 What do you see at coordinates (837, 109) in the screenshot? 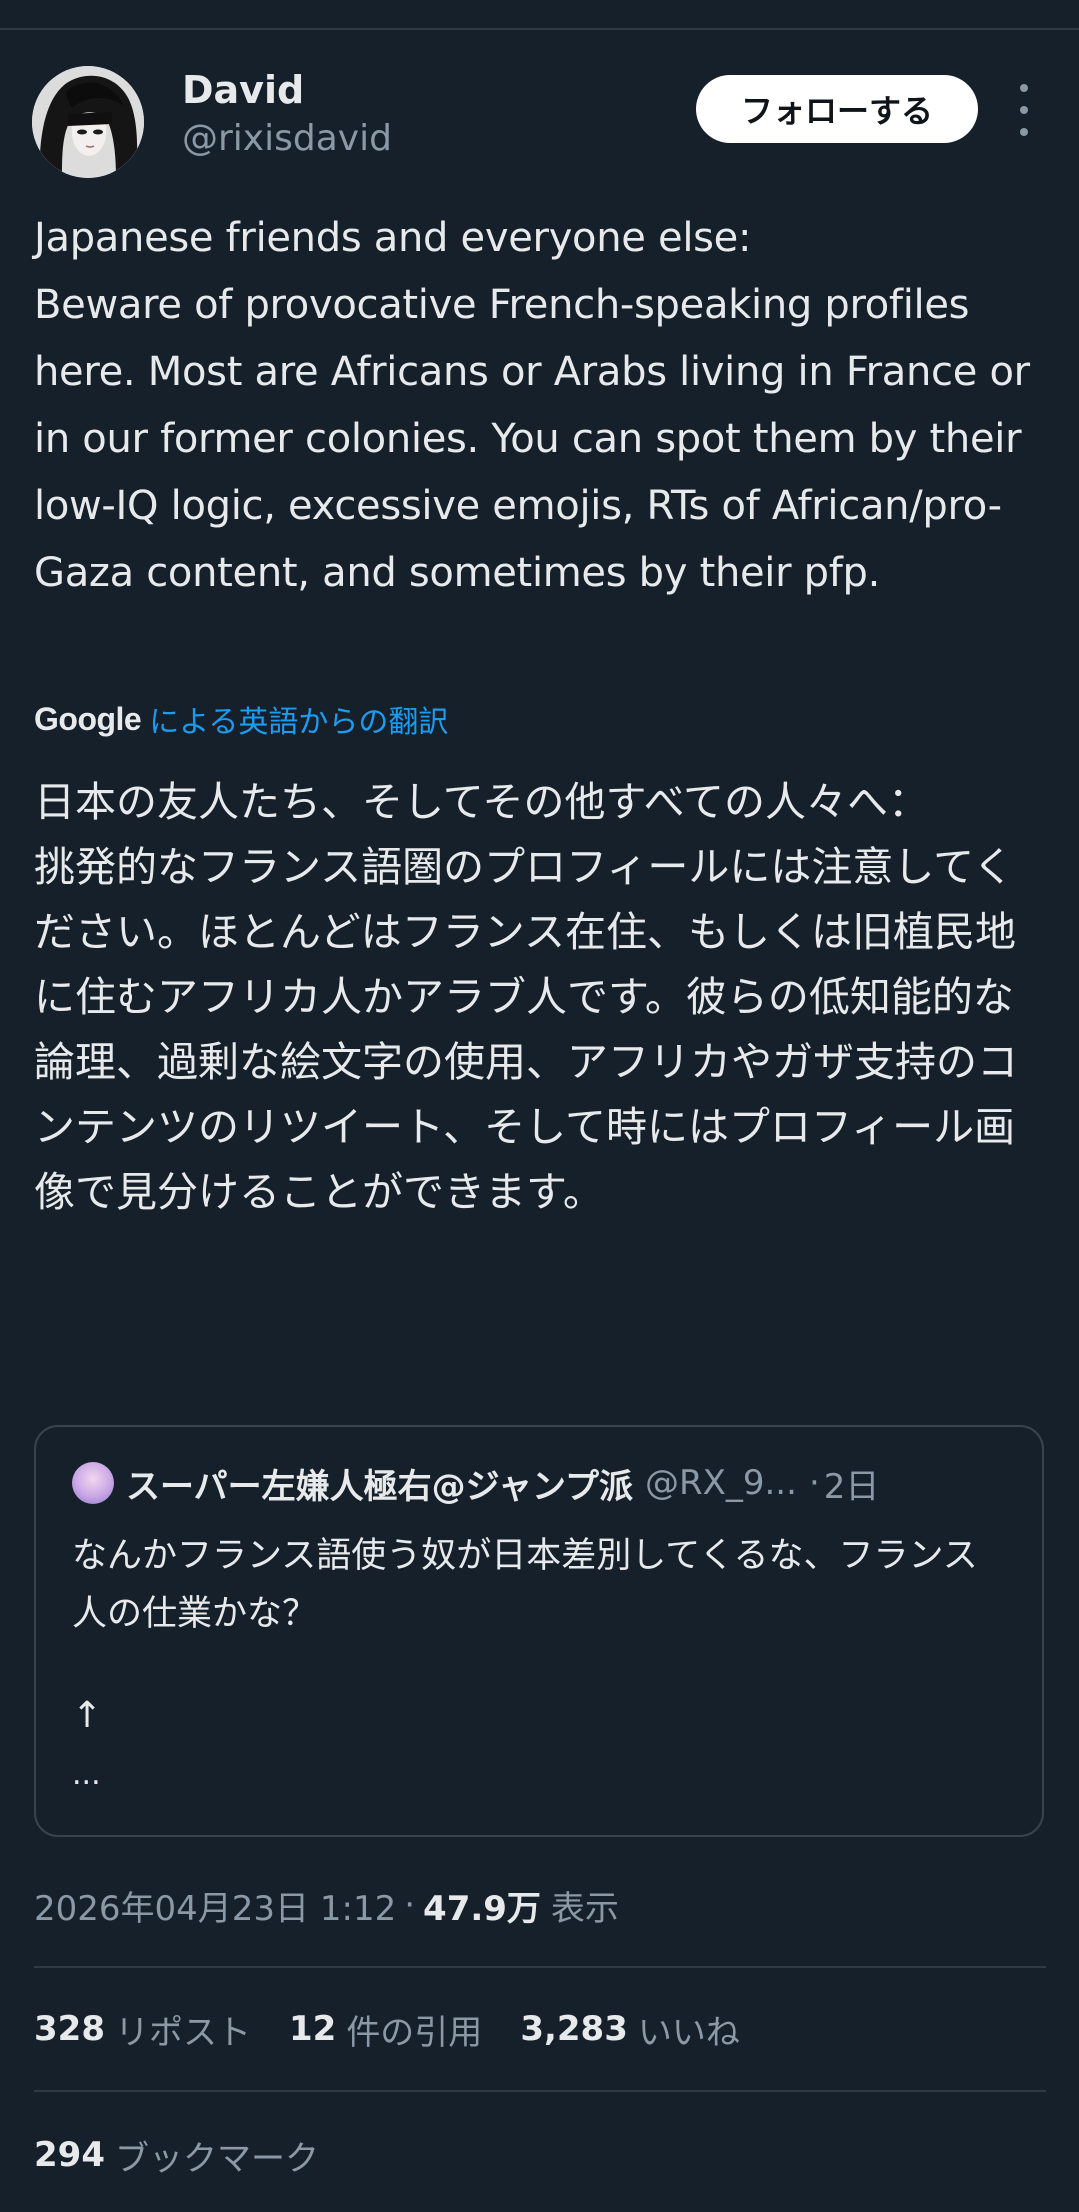
I see `follow-button: フォローする` at bounding box center [837, 109].